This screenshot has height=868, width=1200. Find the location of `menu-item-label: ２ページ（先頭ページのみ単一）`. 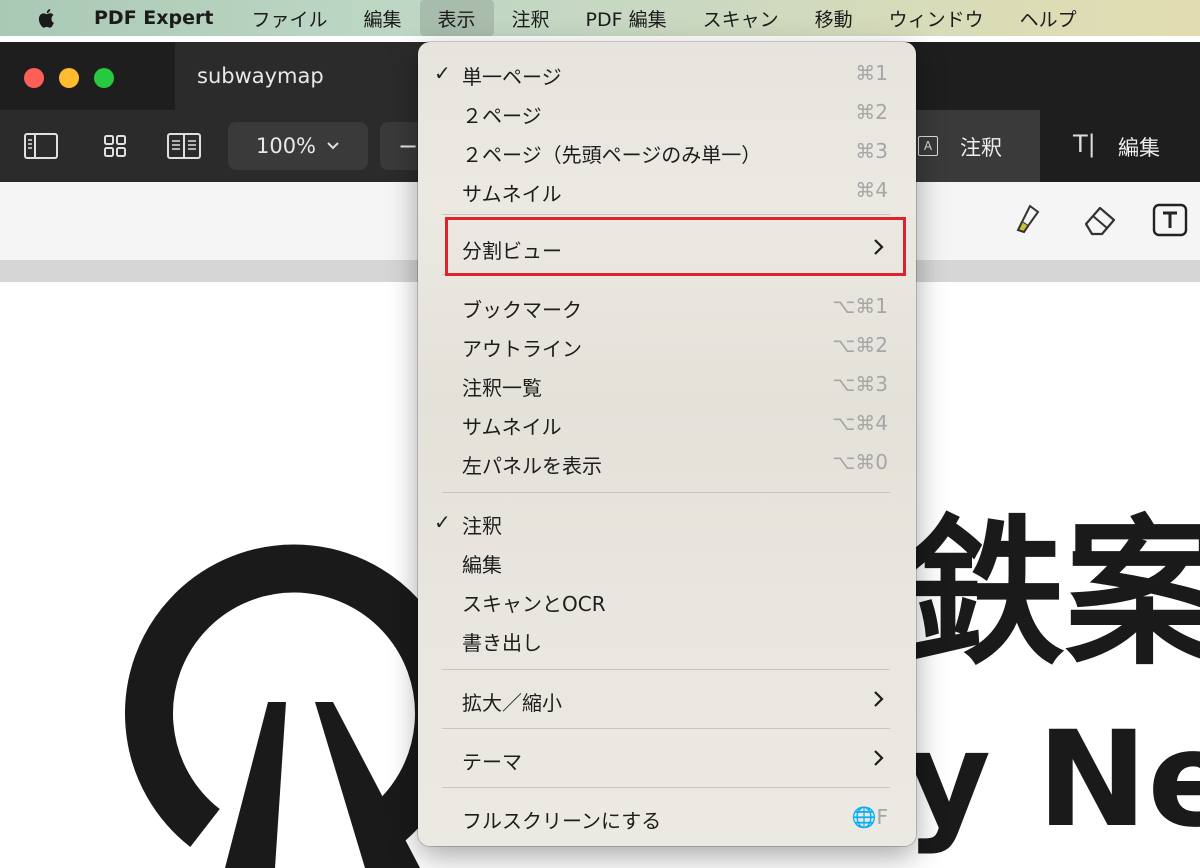

menu-item-label: ２ページ（先頭ページのみ単一） is located at coordinates (612, 155).